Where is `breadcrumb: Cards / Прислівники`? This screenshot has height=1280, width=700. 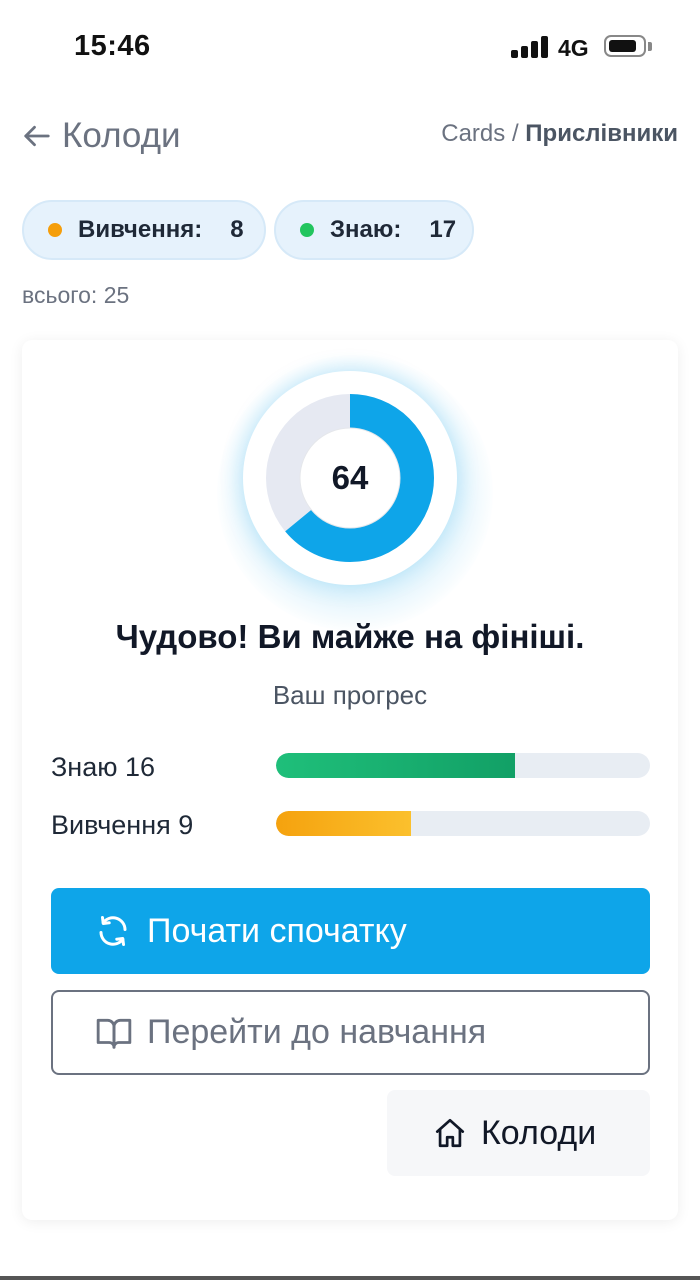 breadcrumb: Cards / Прислівники is located at coordinates (559, 134).